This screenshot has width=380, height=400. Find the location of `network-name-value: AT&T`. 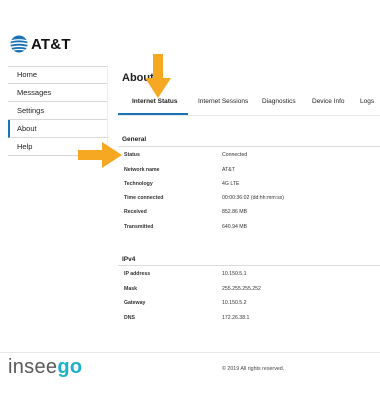

network-name-value: AT&T is located at coordinates (228, 170).